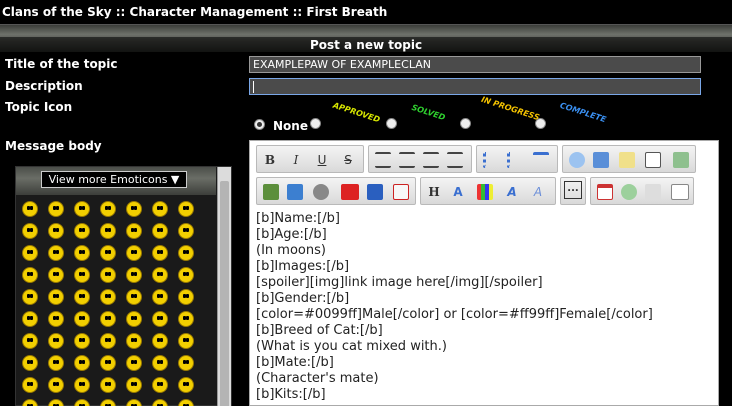 Image resolution: width=732 pixels, height=406 pixels. I want to click on align-justify-icon, so click(455, 160).